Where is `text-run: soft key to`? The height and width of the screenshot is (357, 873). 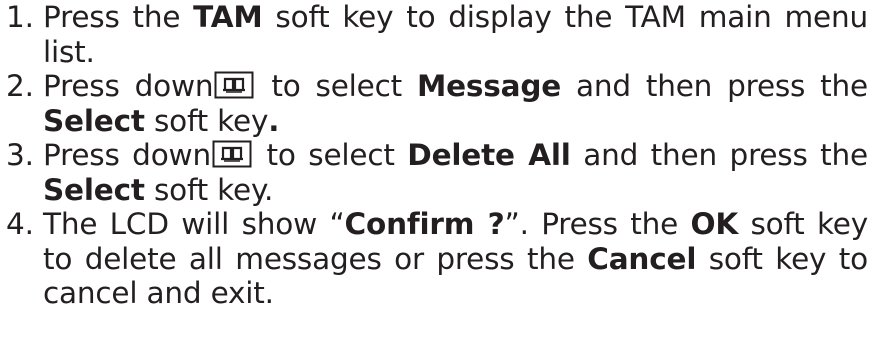 text-run: soft key to is located at coordinates (782, 258).